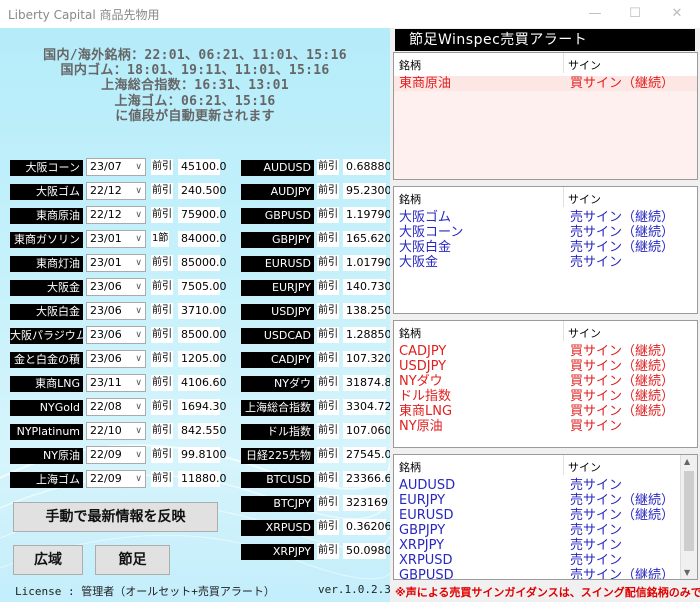  I want to click on alert-signal: 売サイン, so click(596, 262).